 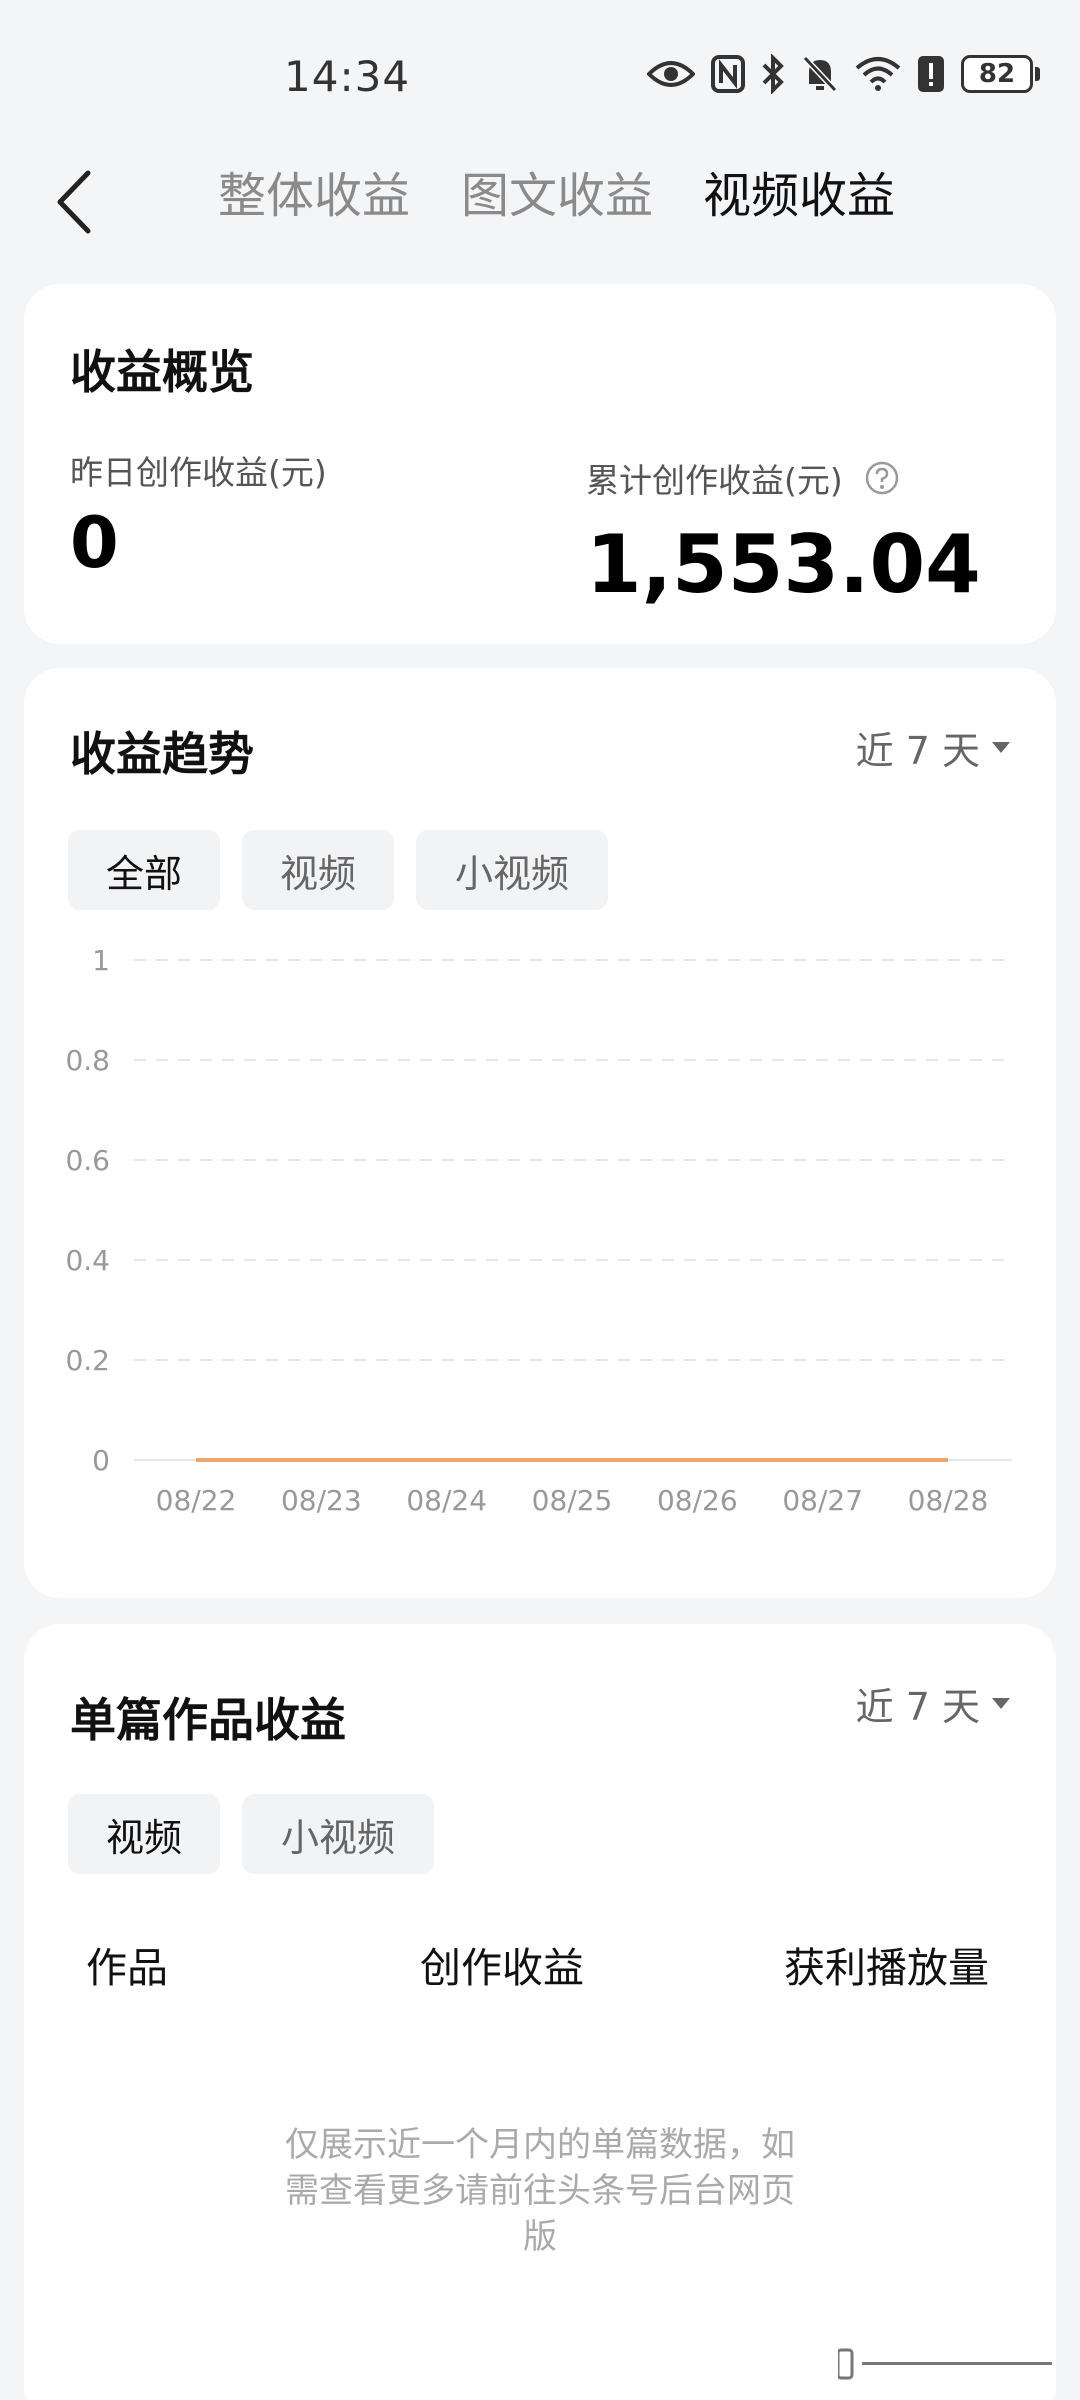 I want to click on chevron-left-icon, so click(x=74, y=202).